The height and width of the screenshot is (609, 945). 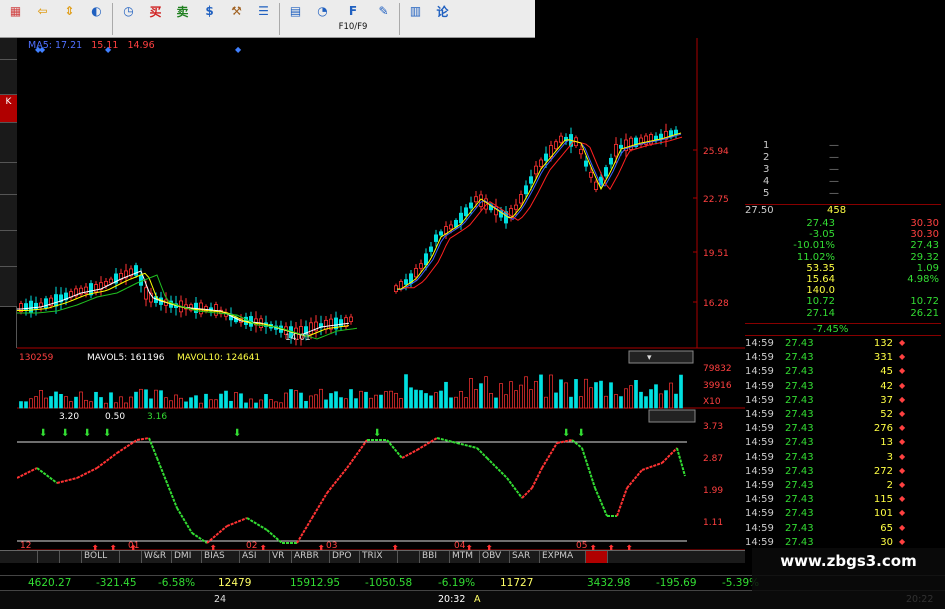 What do you see at coordinates (126, 358) in the screenshot?
I see `mavol5-label: MAVOL5: 161196` at bounding box center [126, 358].